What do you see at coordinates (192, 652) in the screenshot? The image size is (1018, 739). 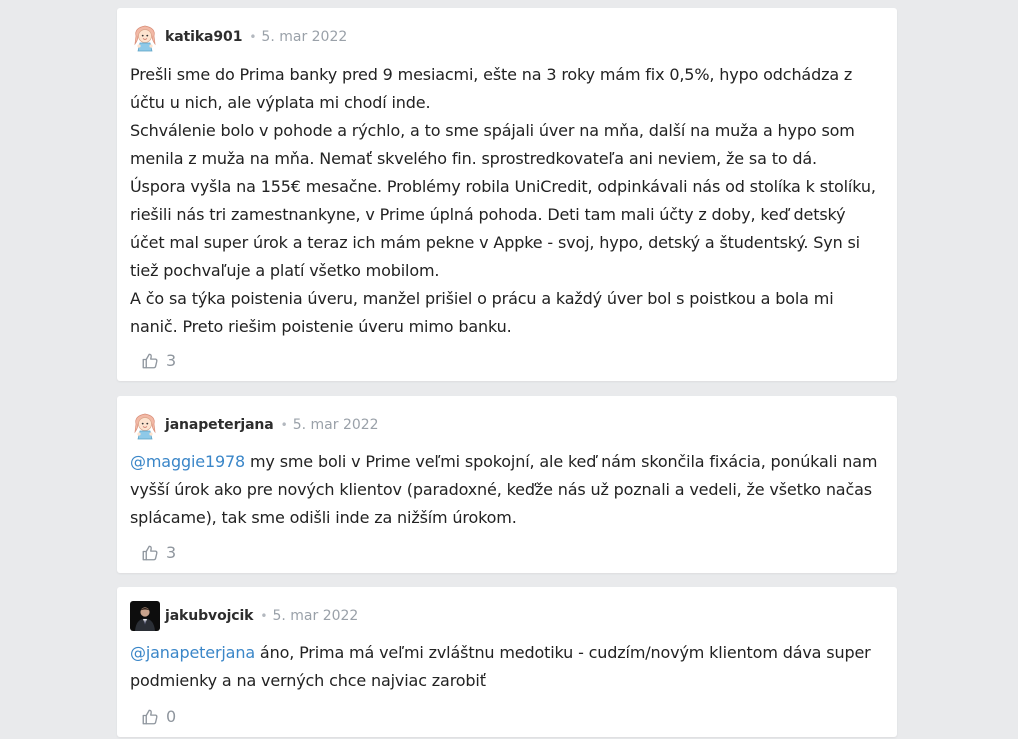 I see `user-mention-link: @janapeterjana` at bounding box center [192, 652].